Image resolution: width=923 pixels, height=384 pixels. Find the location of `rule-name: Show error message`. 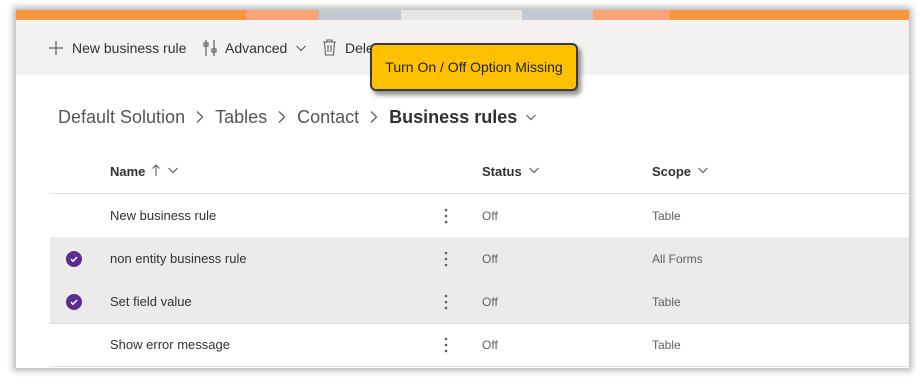

rule-name: Show error message is located at coordinates (170, 344).